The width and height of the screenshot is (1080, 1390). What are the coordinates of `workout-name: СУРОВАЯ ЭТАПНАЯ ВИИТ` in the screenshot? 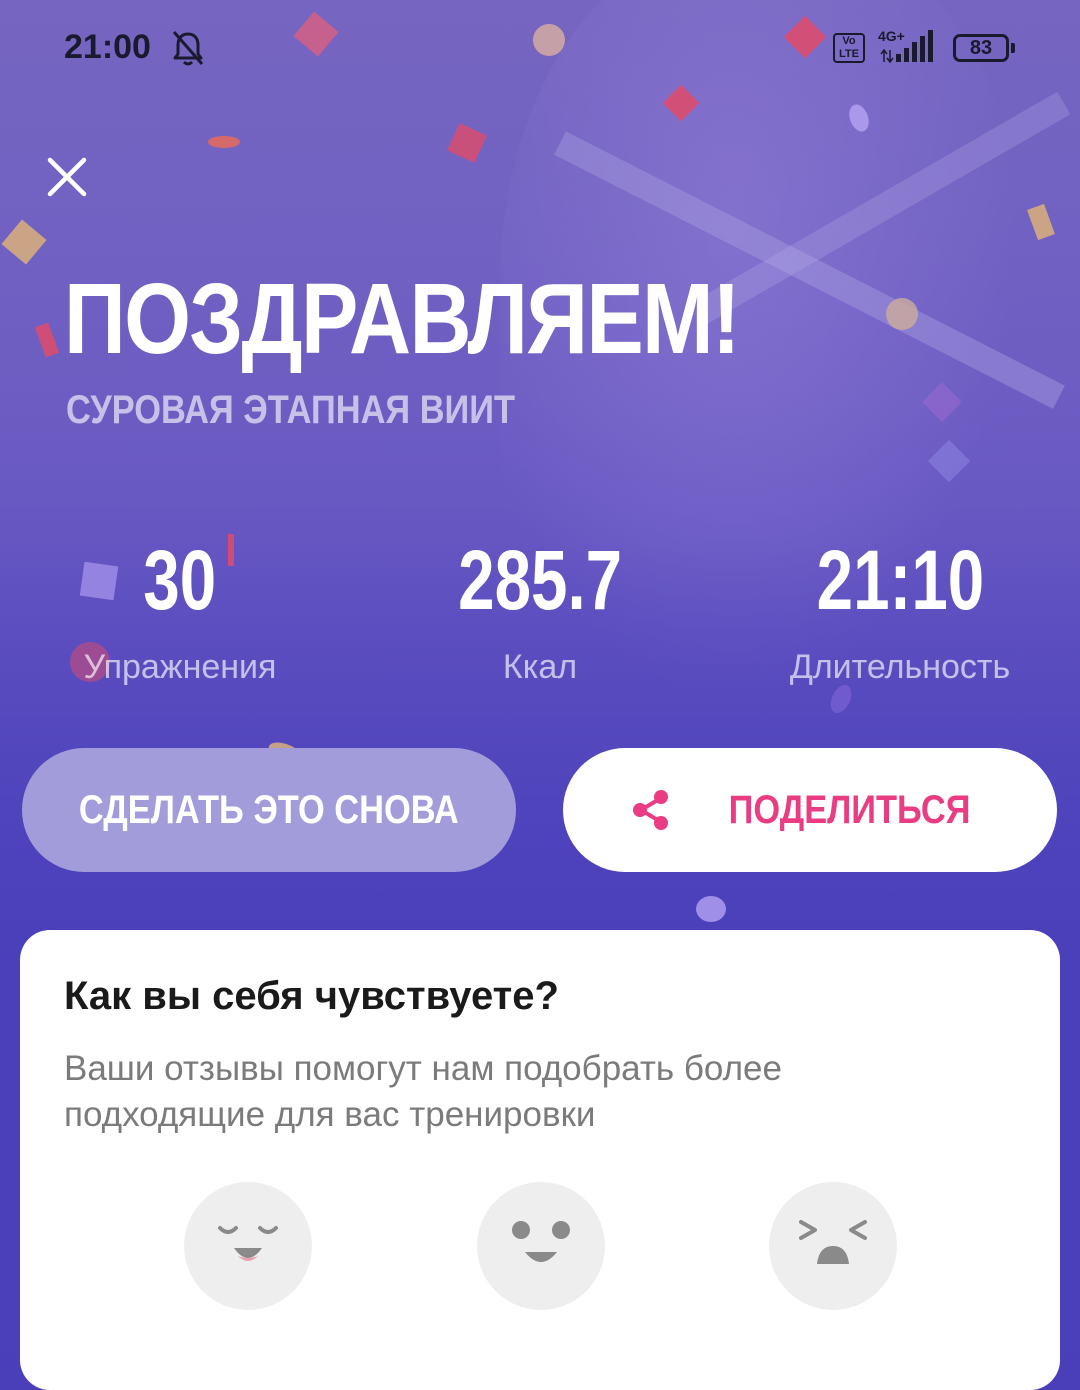 It's located at (291, 410).